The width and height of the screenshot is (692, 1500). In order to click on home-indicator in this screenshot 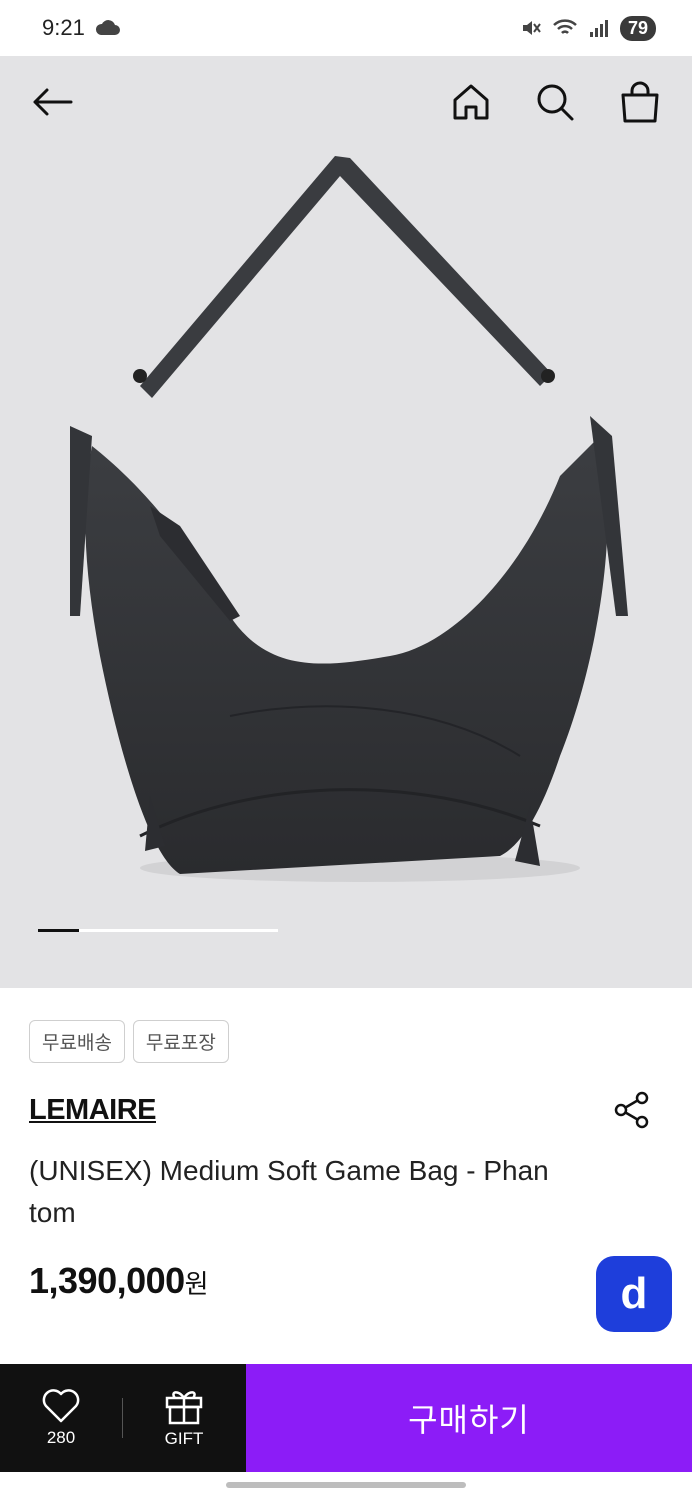, I will do `click(346, 1485)`.